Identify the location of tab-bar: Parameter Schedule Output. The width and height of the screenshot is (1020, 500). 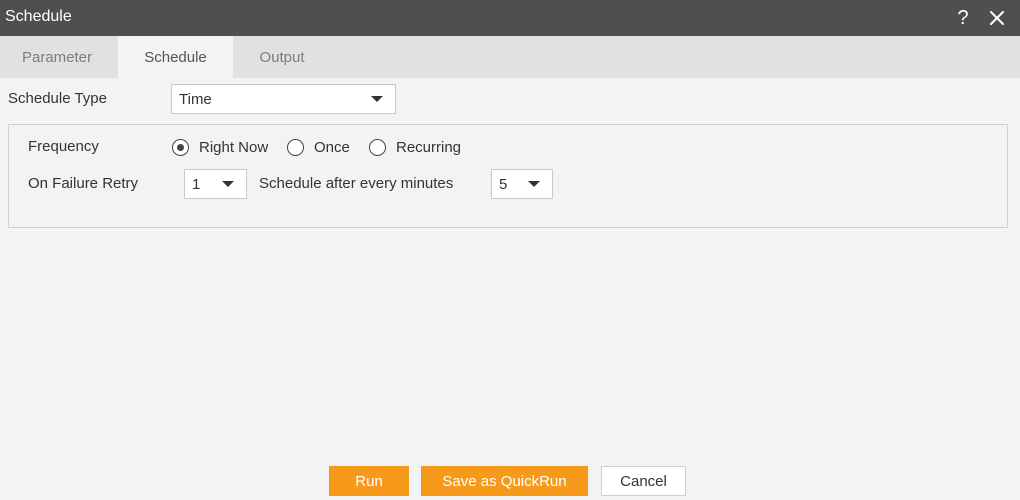
(510, 57).